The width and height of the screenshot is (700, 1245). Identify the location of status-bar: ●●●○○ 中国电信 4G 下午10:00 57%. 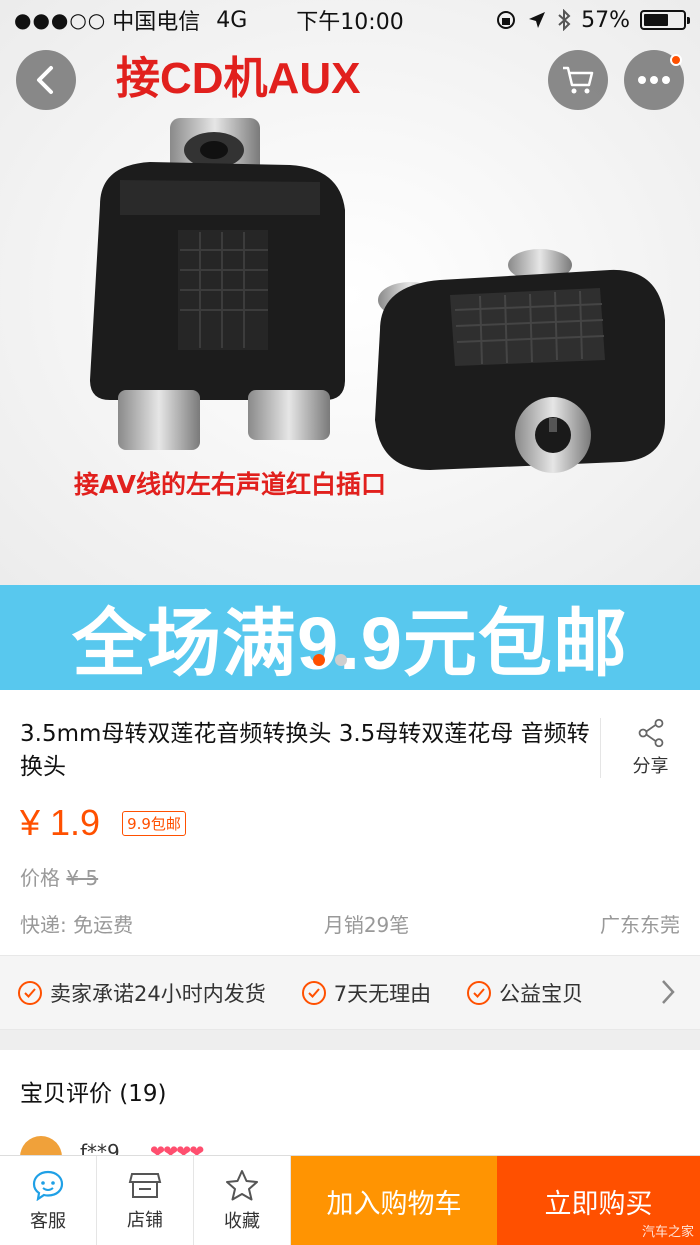
(350, 20).